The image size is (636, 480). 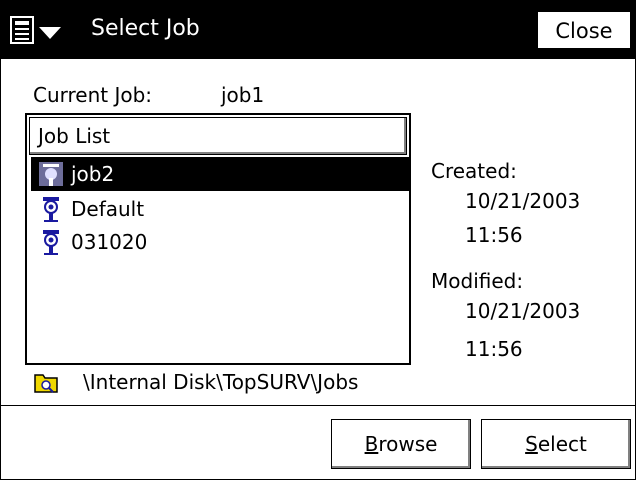 I want to click on start-menu-icon, so click(x=22, y=30).